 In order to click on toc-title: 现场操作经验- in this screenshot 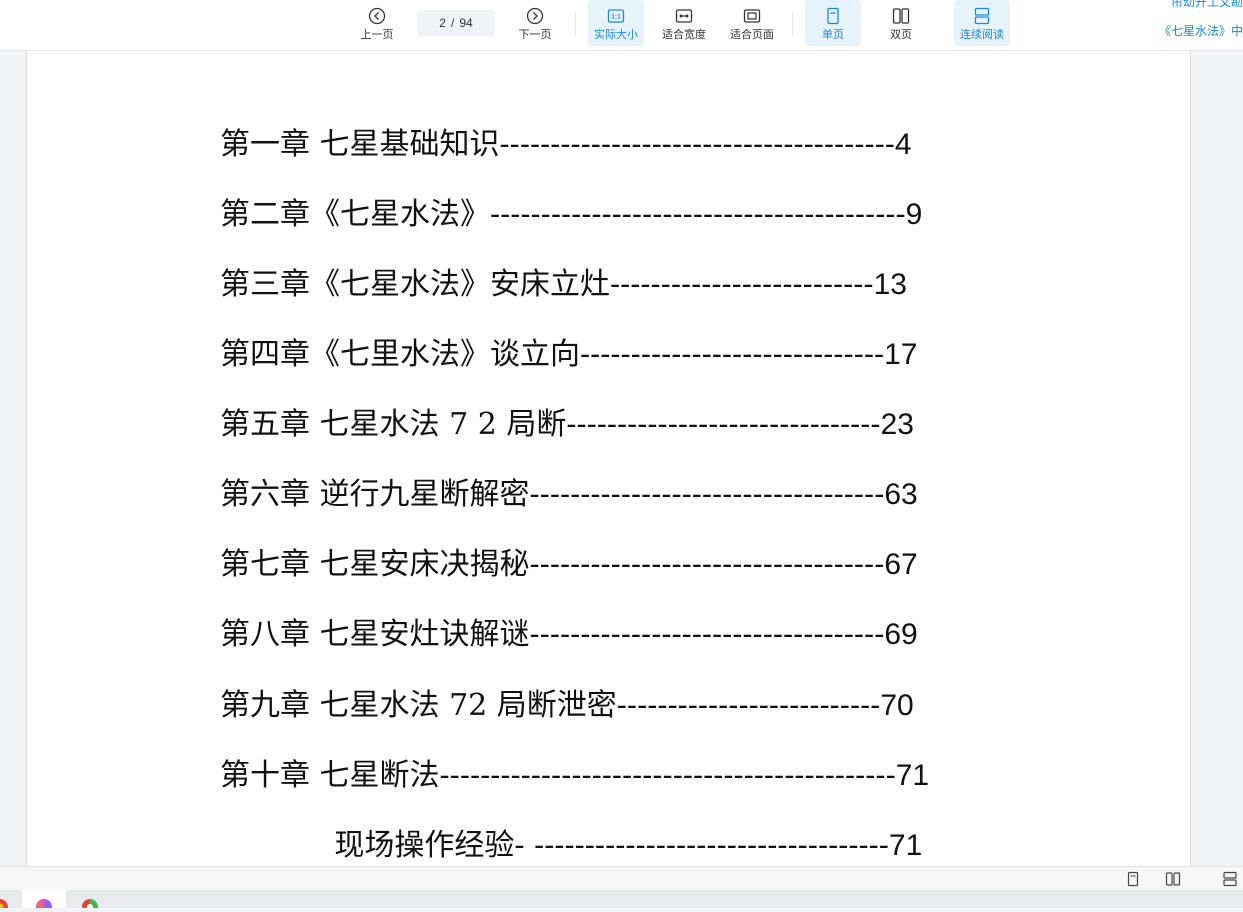, I will do `click(377, 845)`.